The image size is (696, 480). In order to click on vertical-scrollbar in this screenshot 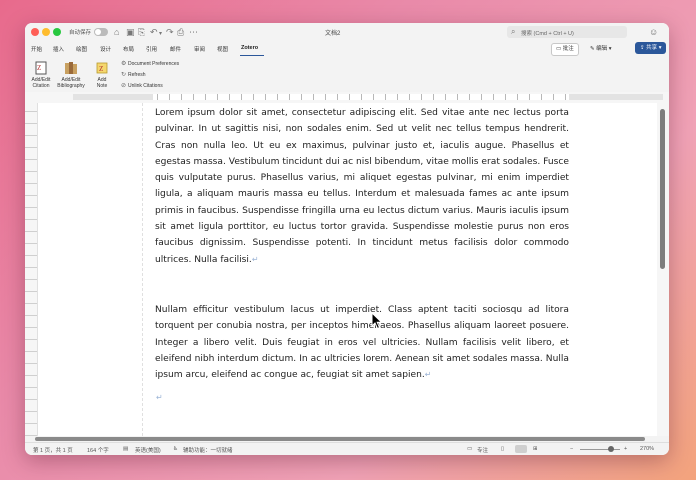, I will do `click(663, 269)`.